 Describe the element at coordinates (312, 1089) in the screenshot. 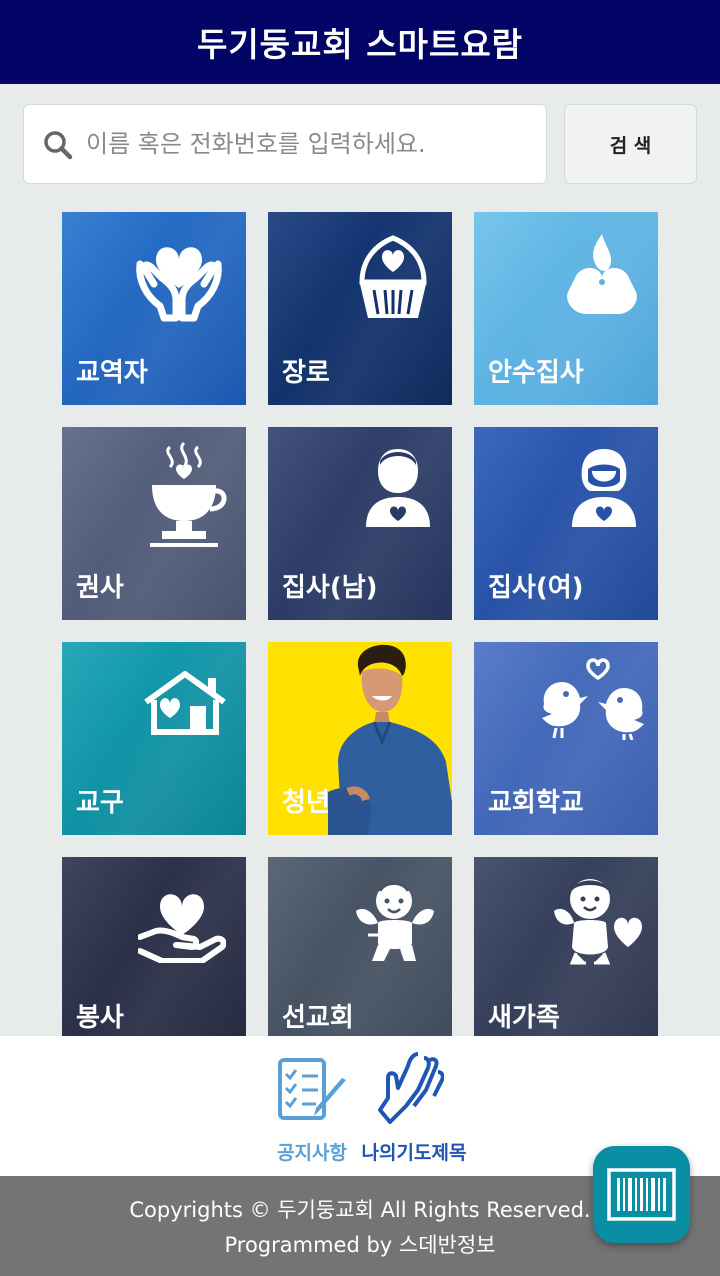

I see `notice-board-icon` at that location.